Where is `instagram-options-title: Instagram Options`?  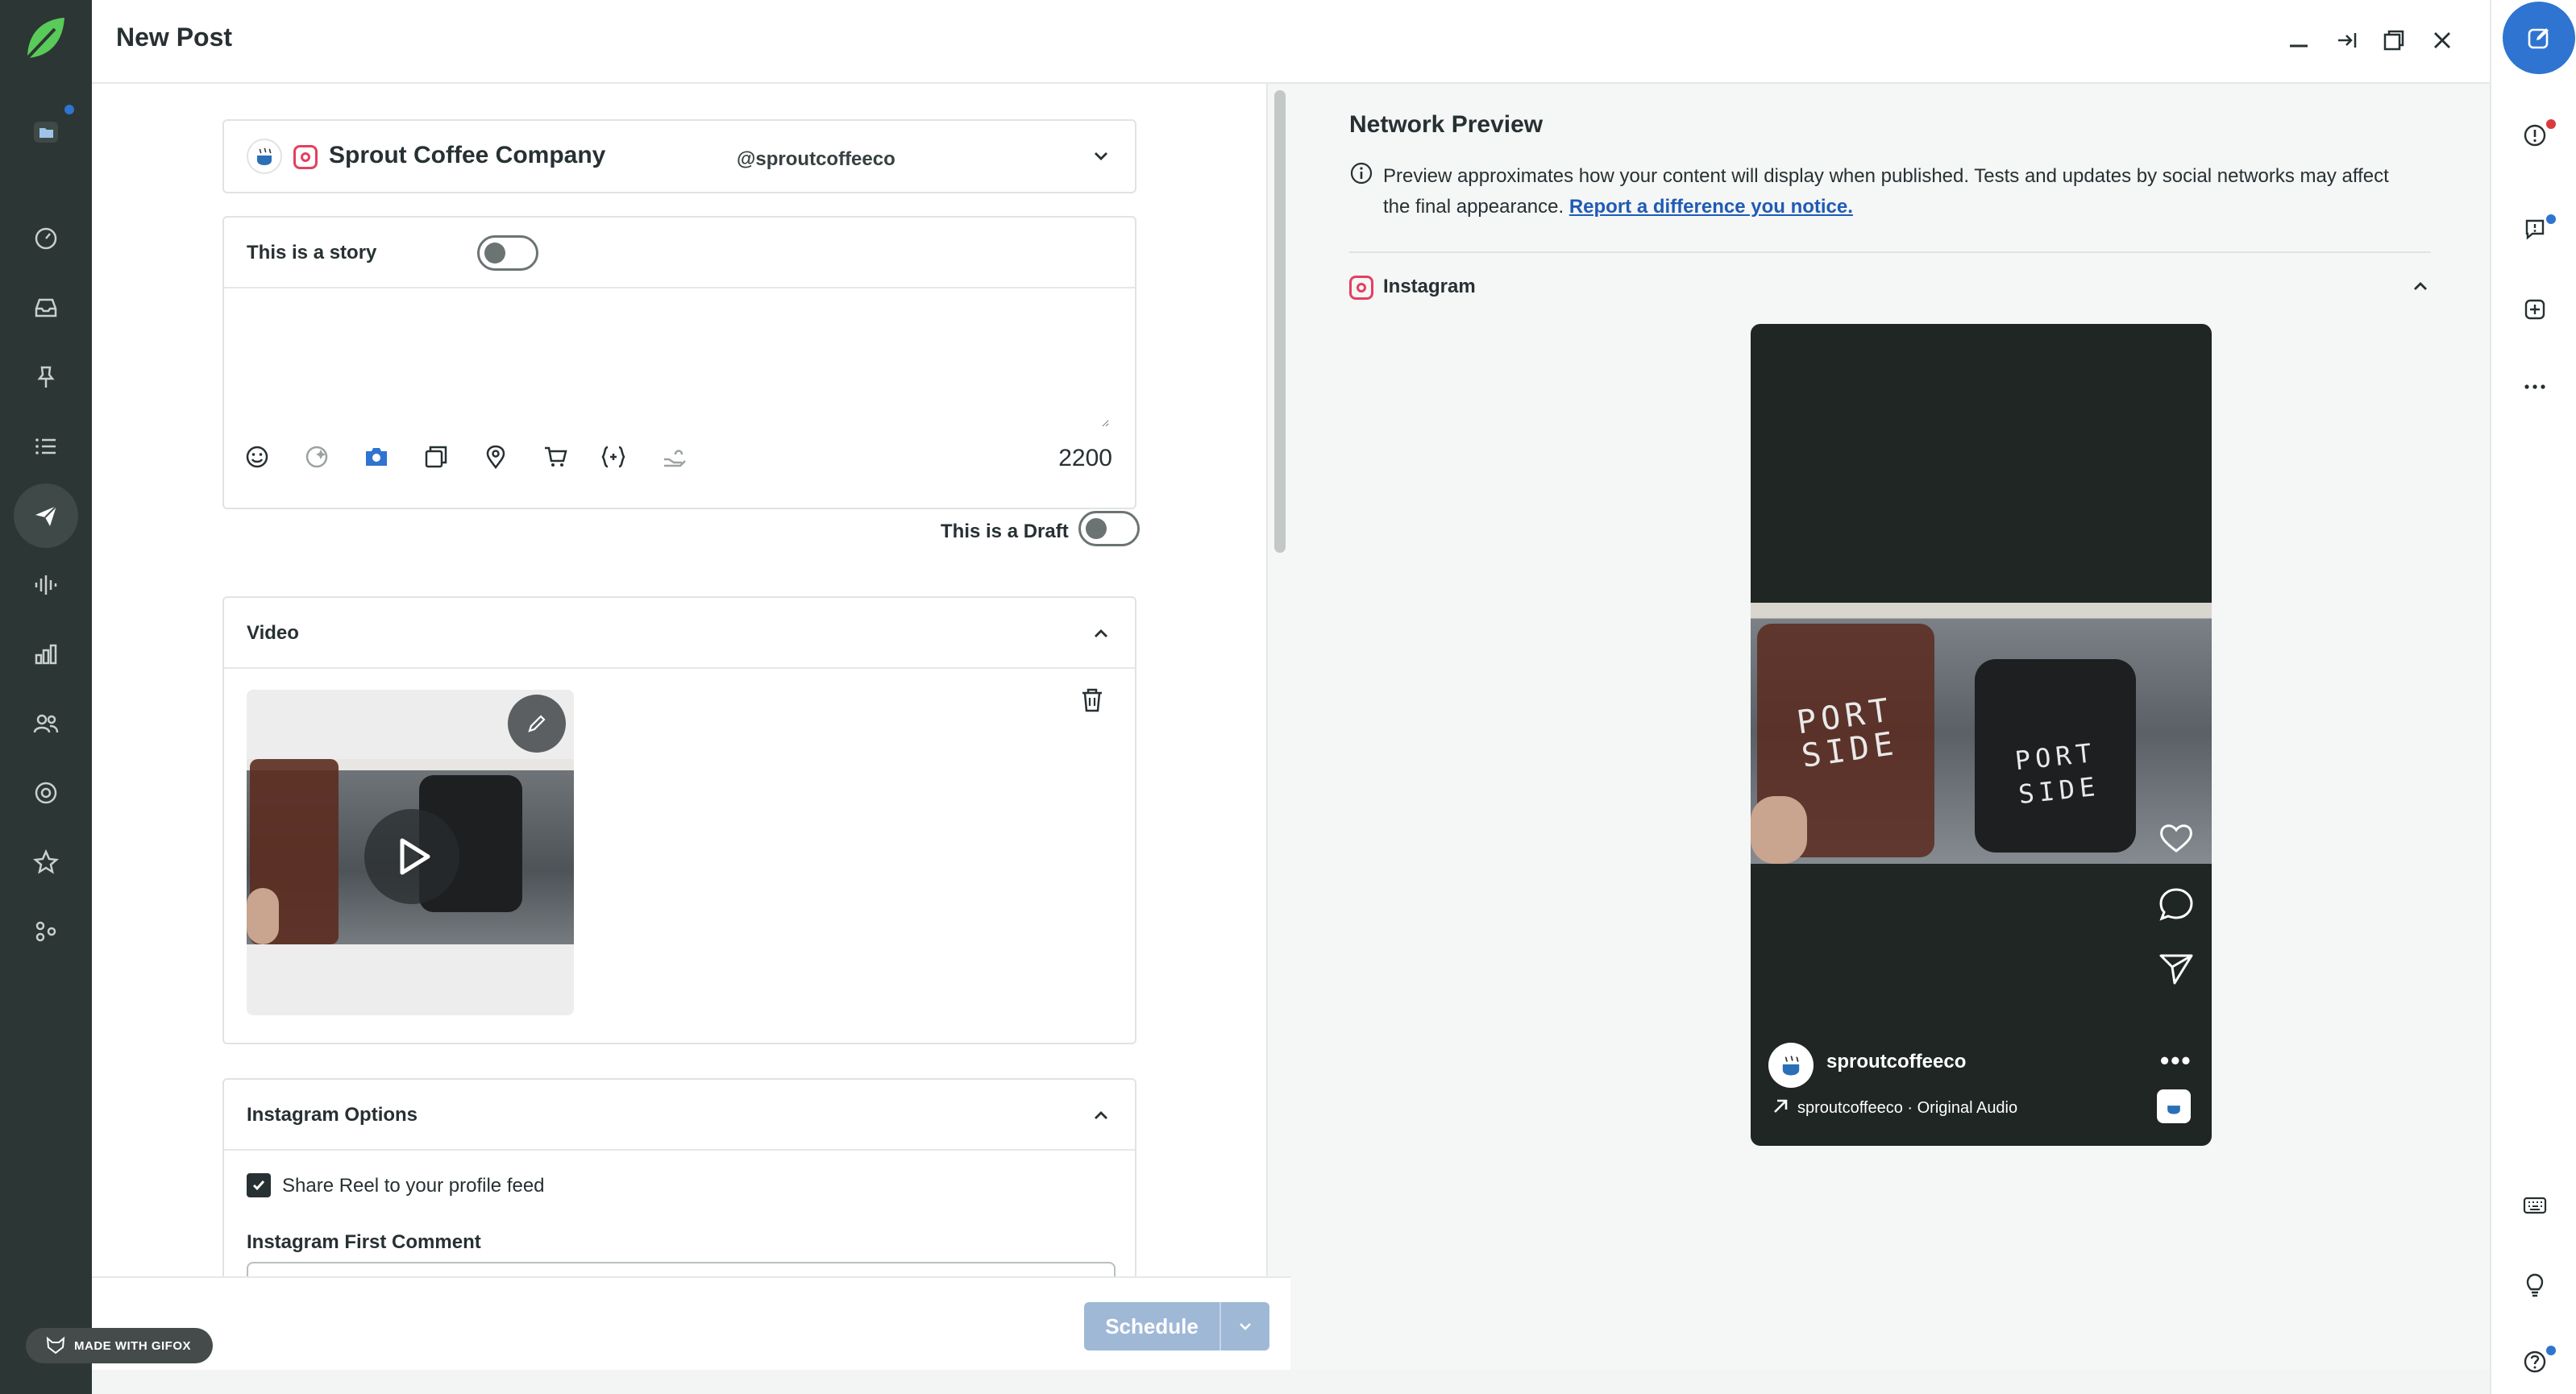 instagram-options-title: Instagram Options is located at coordinates (332, 1115).